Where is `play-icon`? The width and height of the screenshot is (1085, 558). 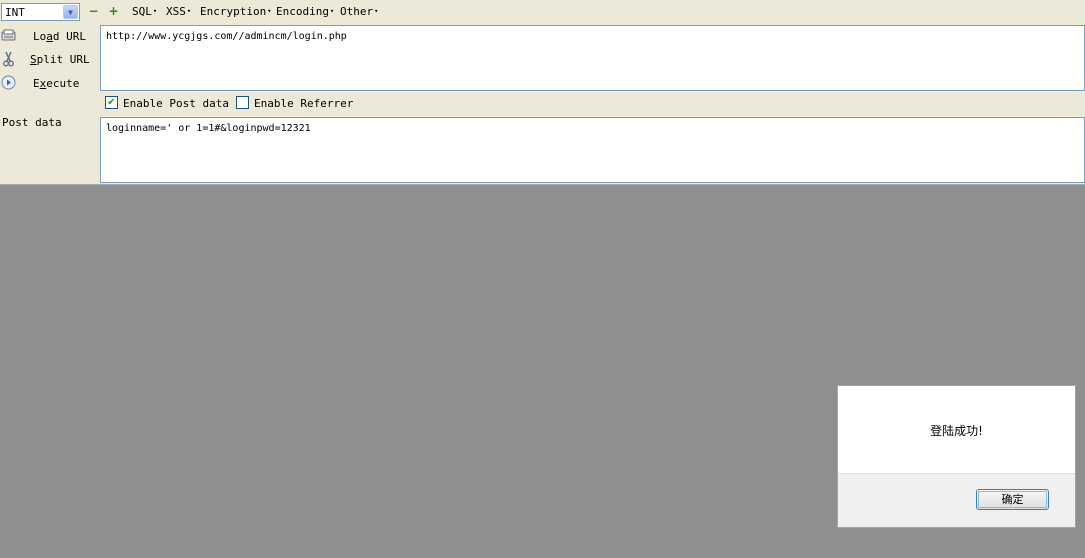 play-icon is located at coordinates (8, 82).